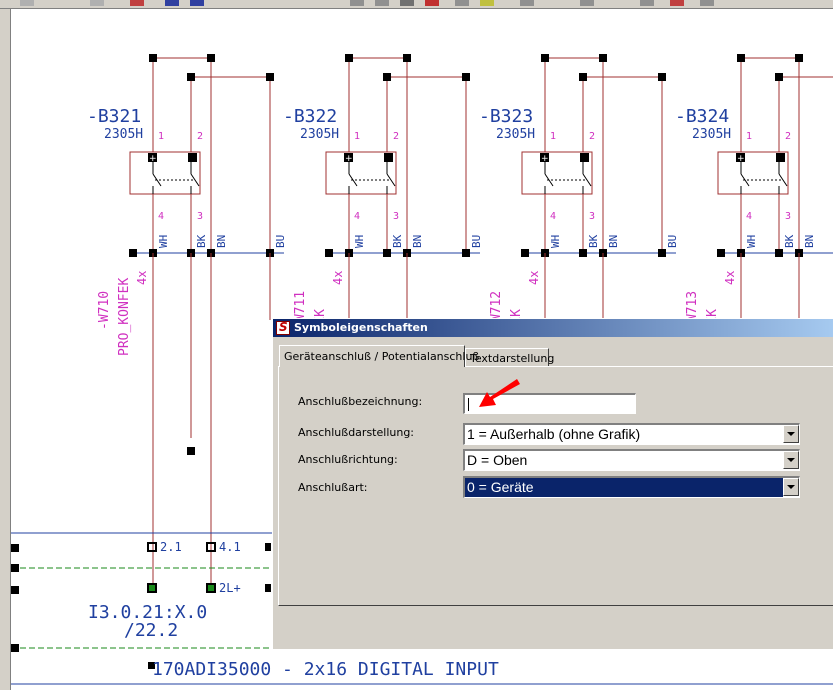 The image size is (833, 690). I want to click on toolbar-link-icon, so click(527, 3).